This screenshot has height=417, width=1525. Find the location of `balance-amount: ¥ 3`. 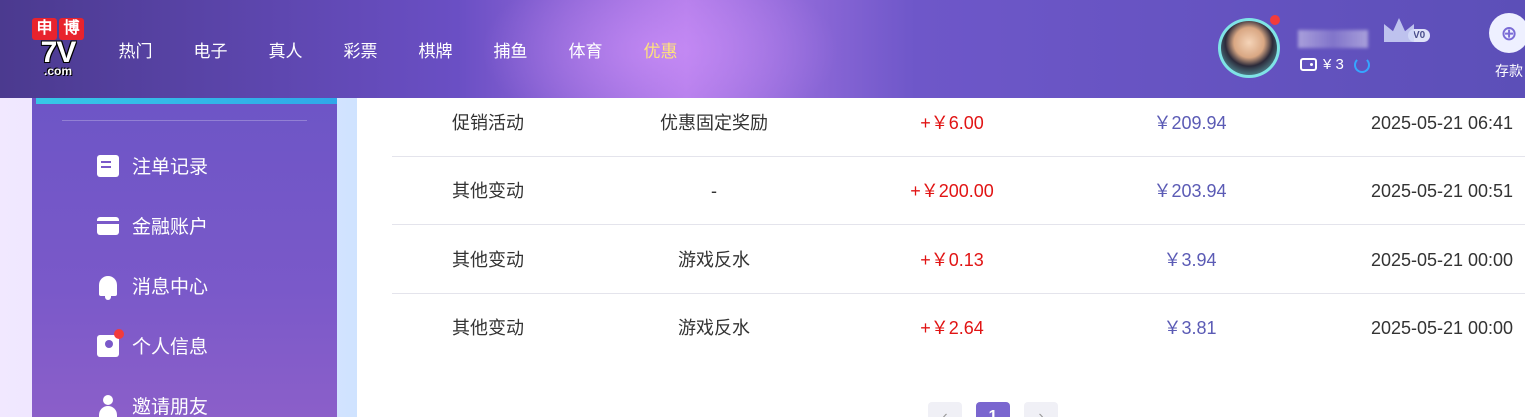

balance-amount: ¥ 3 is located at coordinates (1333, 64).